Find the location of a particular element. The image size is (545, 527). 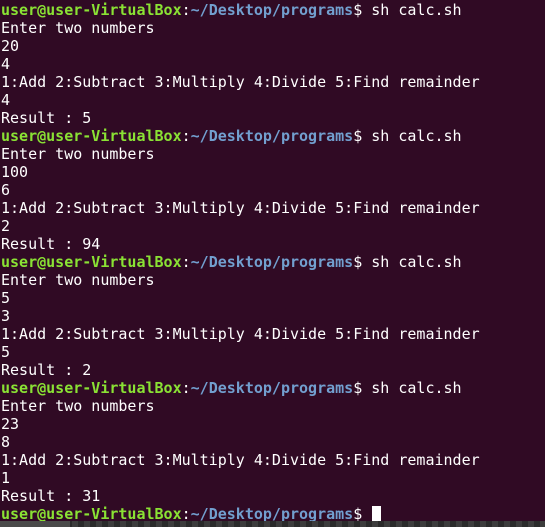

output-line: 100 is located at coordinates (15, 172).